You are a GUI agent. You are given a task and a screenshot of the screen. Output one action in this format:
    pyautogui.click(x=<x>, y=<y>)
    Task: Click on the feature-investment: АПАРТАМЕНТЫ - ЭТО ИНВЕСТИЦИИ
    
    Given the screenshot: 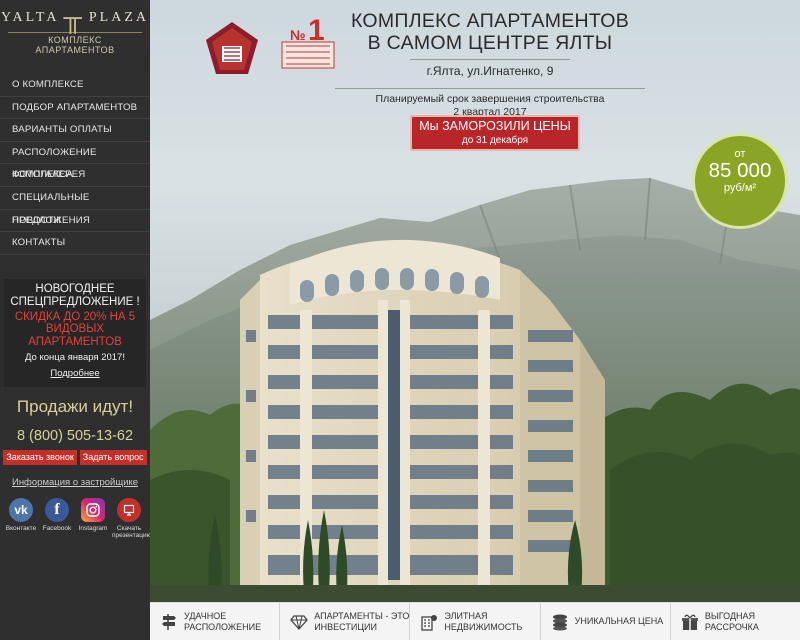 What is the action you would take?
    pyautogui.click(x=345, y=621)
    